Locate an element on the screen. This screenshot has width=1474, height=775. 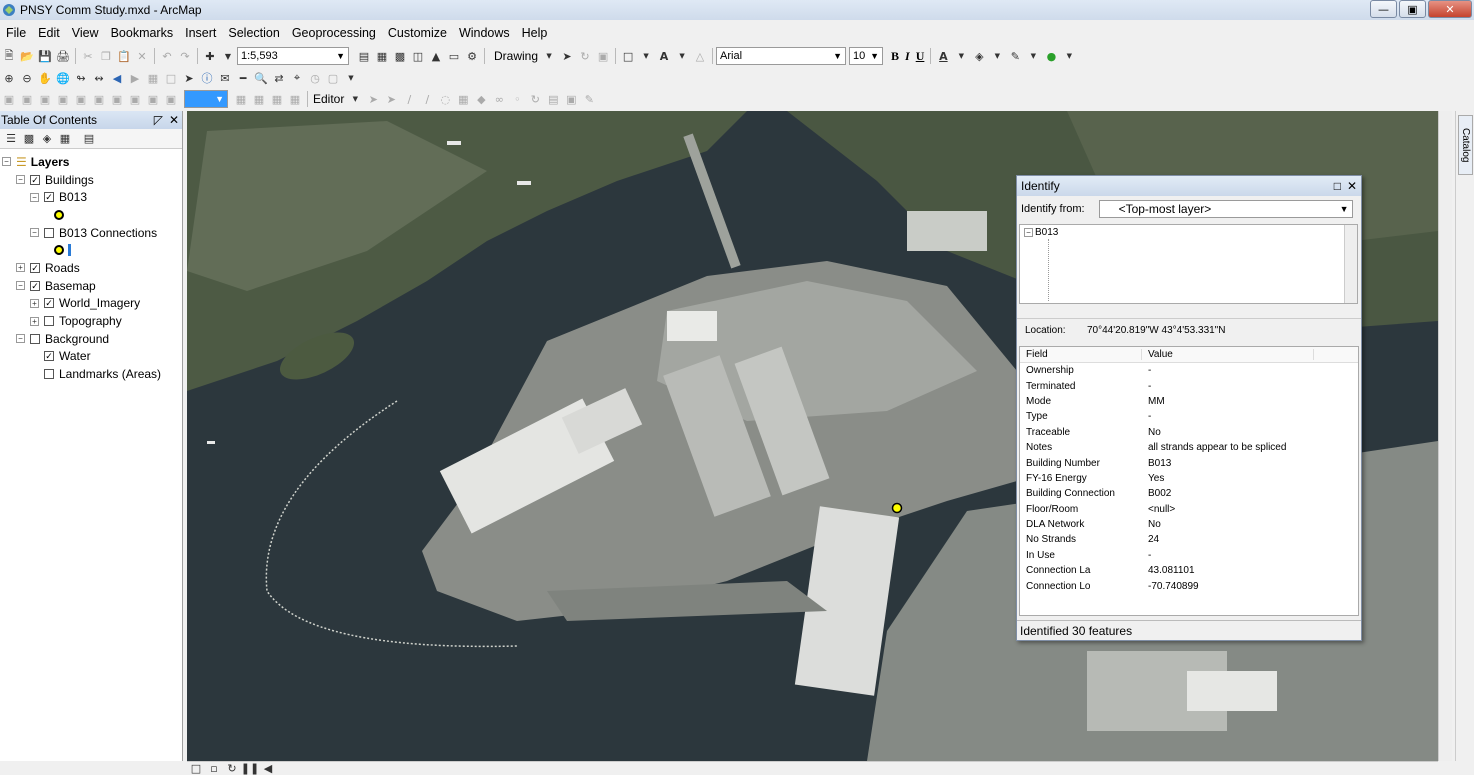
attributes-icon: ▤ is located at coordinates (553, 99).